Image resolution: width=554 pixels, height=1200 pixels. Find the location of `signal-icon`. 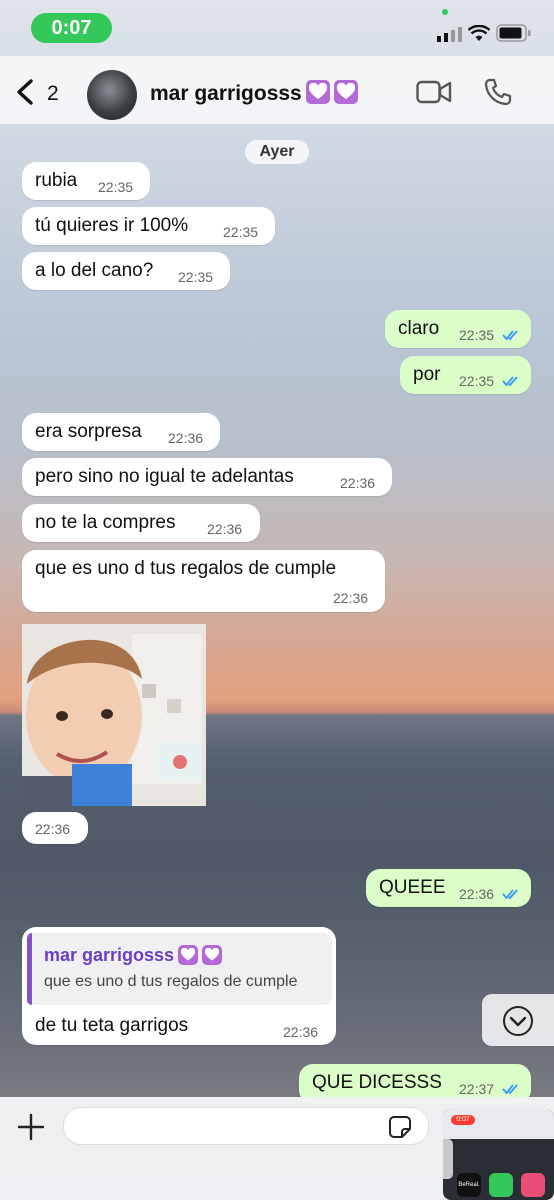

signal-icon is located at coordinates (449, 34).